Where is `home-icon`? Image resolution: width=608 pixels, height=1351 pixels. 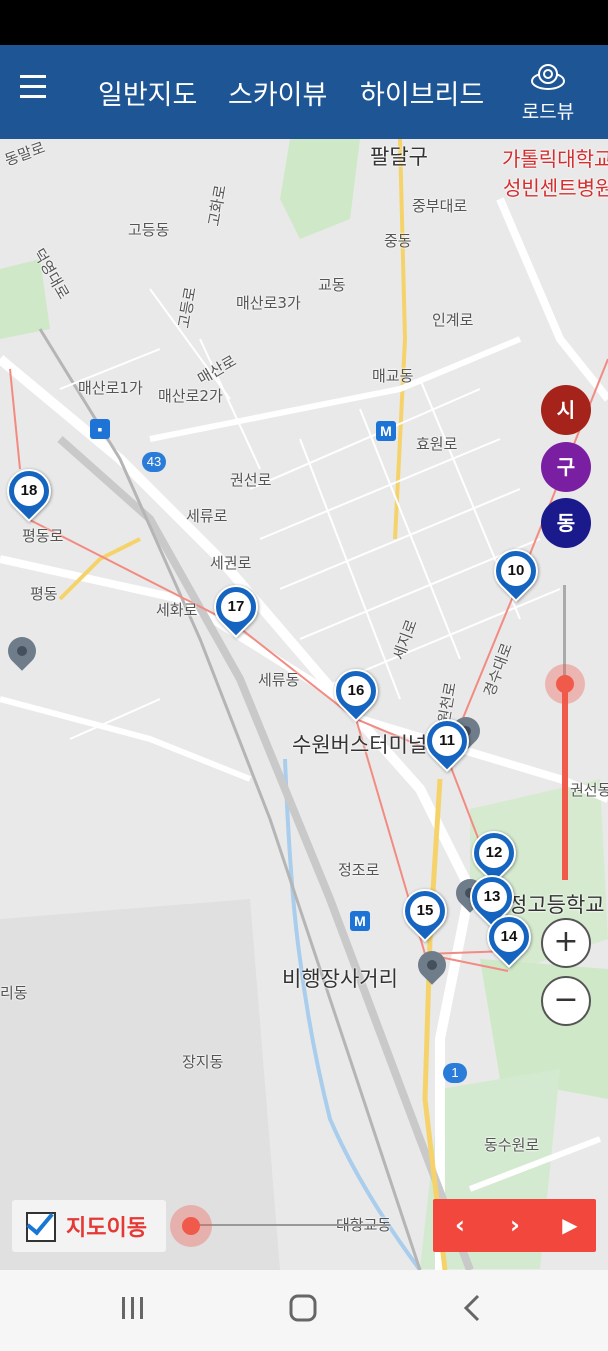
home-icon is located at coordinates (303, 1311).